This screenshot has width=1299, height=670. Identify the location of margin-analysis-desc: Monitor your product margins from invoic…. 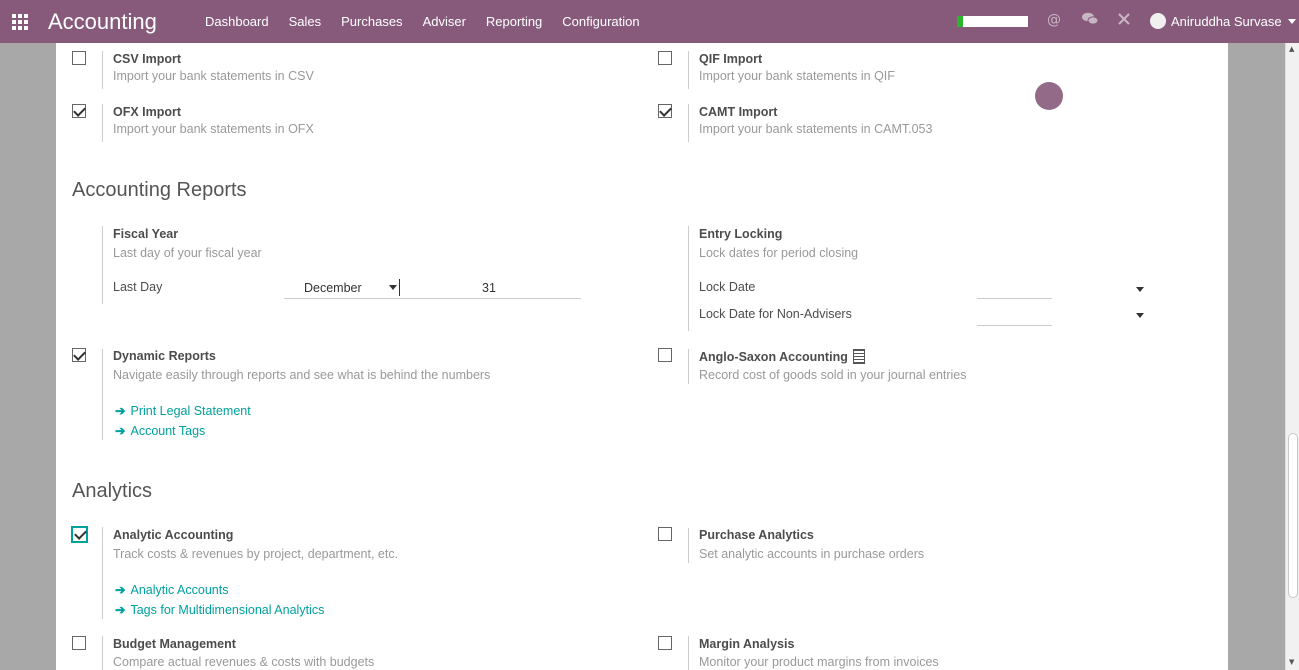
(819, 662).